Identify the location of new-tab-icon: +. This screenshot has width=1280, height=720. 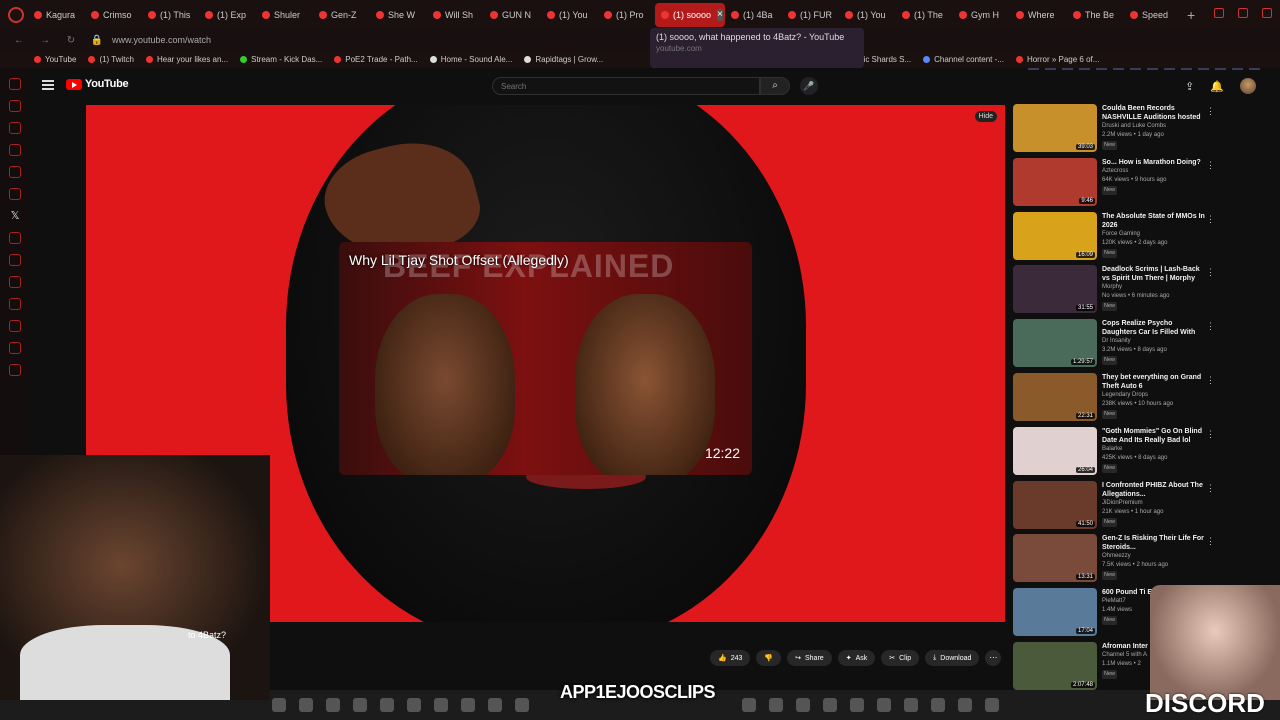
(1191, 15).